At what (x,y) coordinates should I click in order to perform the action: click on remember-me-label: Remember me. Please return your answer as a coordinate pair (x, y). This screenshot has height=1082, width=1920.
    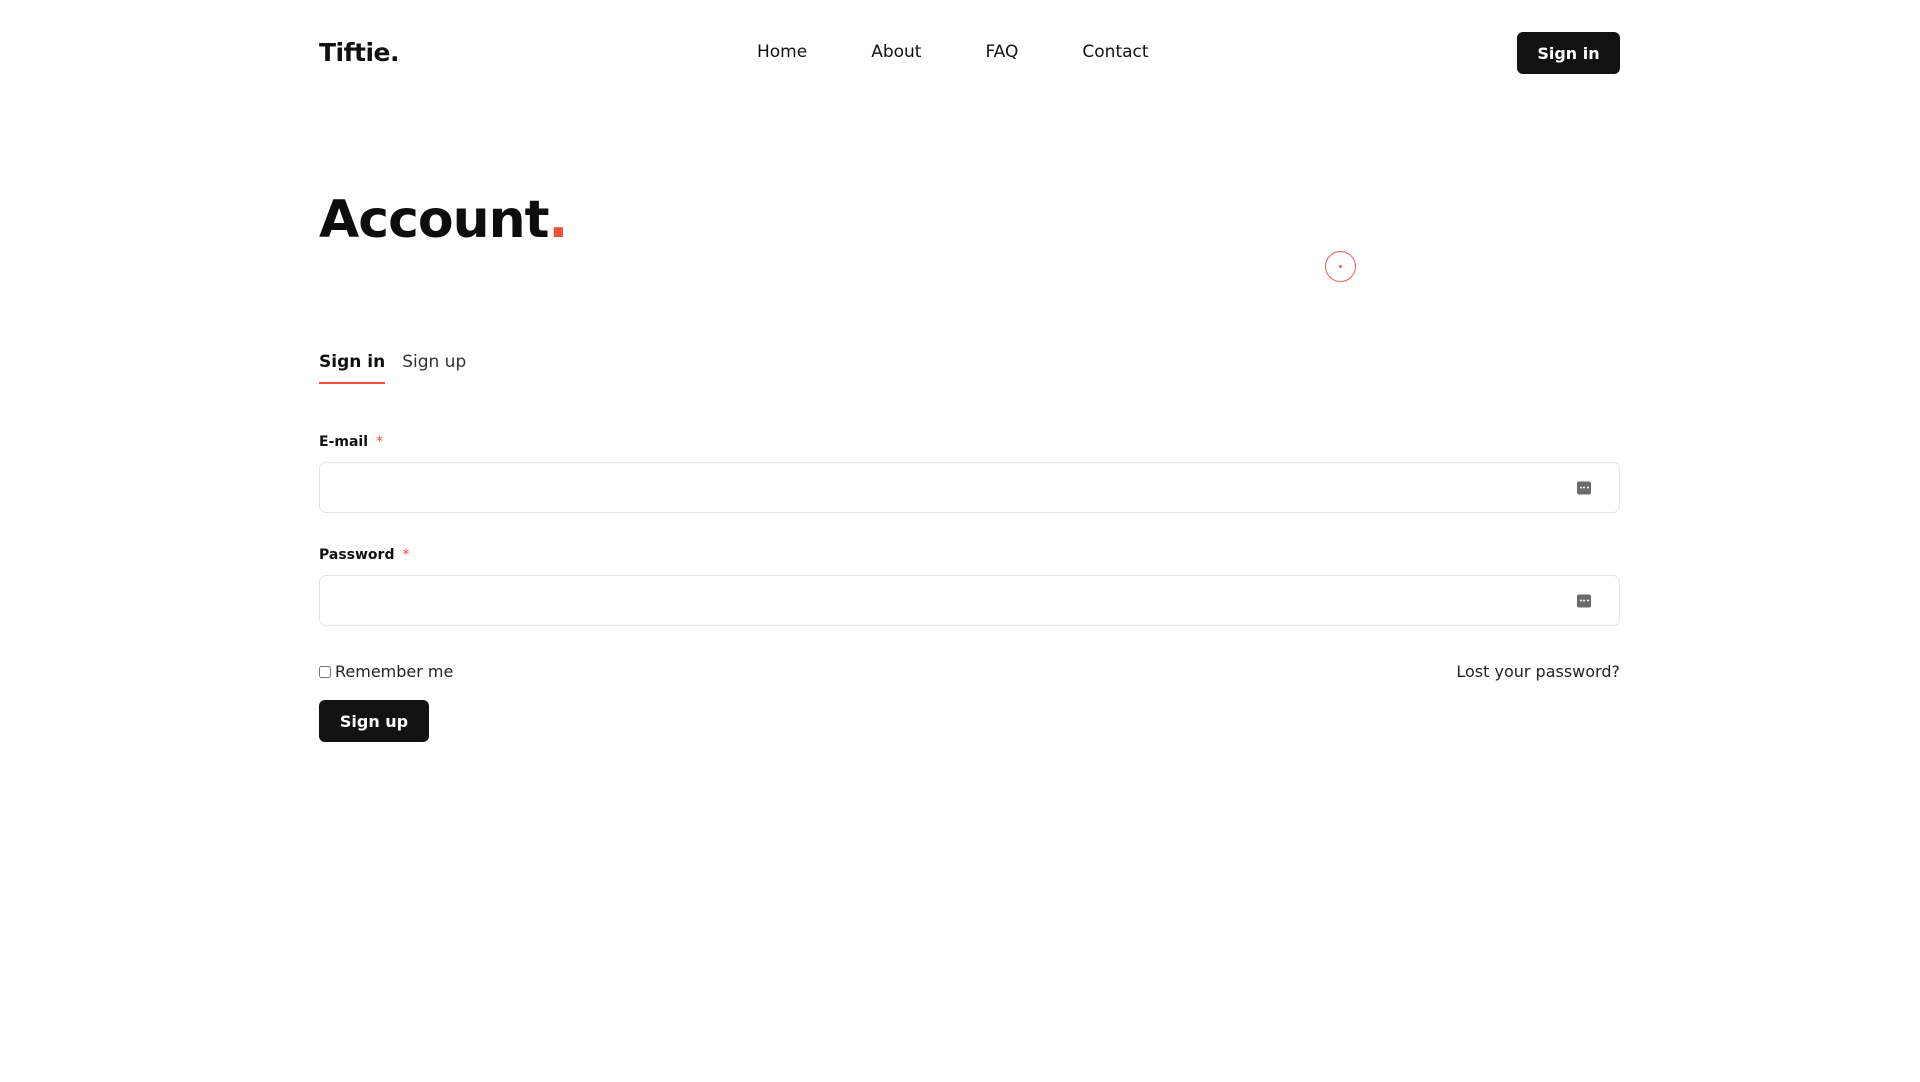
    Looking at the image, I should click on (394, 671).